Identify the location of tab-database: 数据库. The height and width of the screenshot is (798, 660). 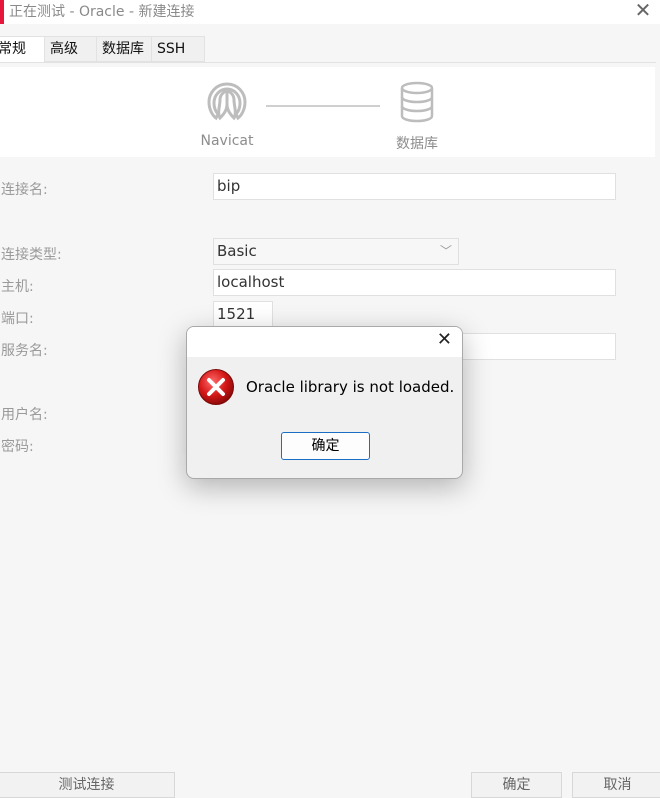
(124, 49).